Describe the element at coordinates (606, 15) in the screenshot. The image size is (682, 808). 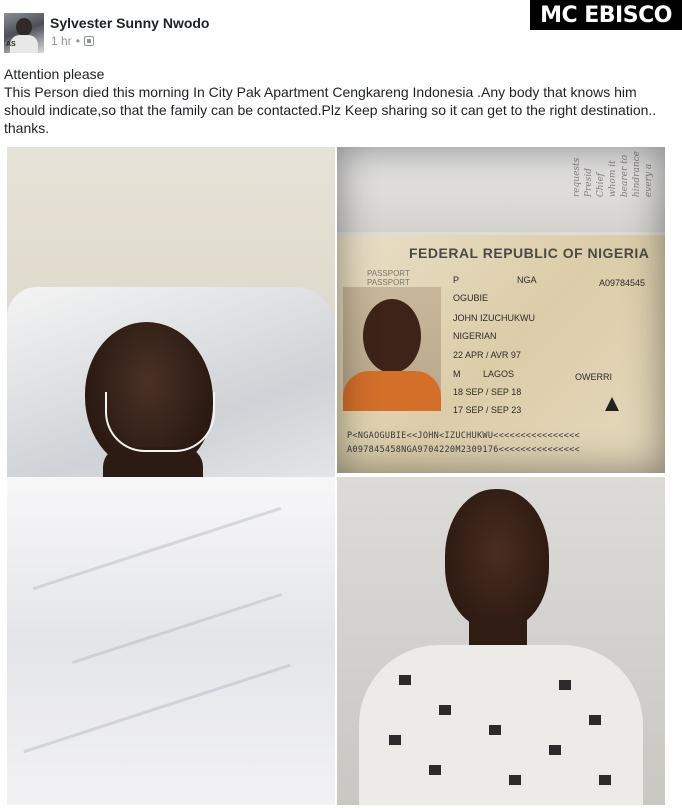
I see `watermark-logo: MC EBISCO` at that location.